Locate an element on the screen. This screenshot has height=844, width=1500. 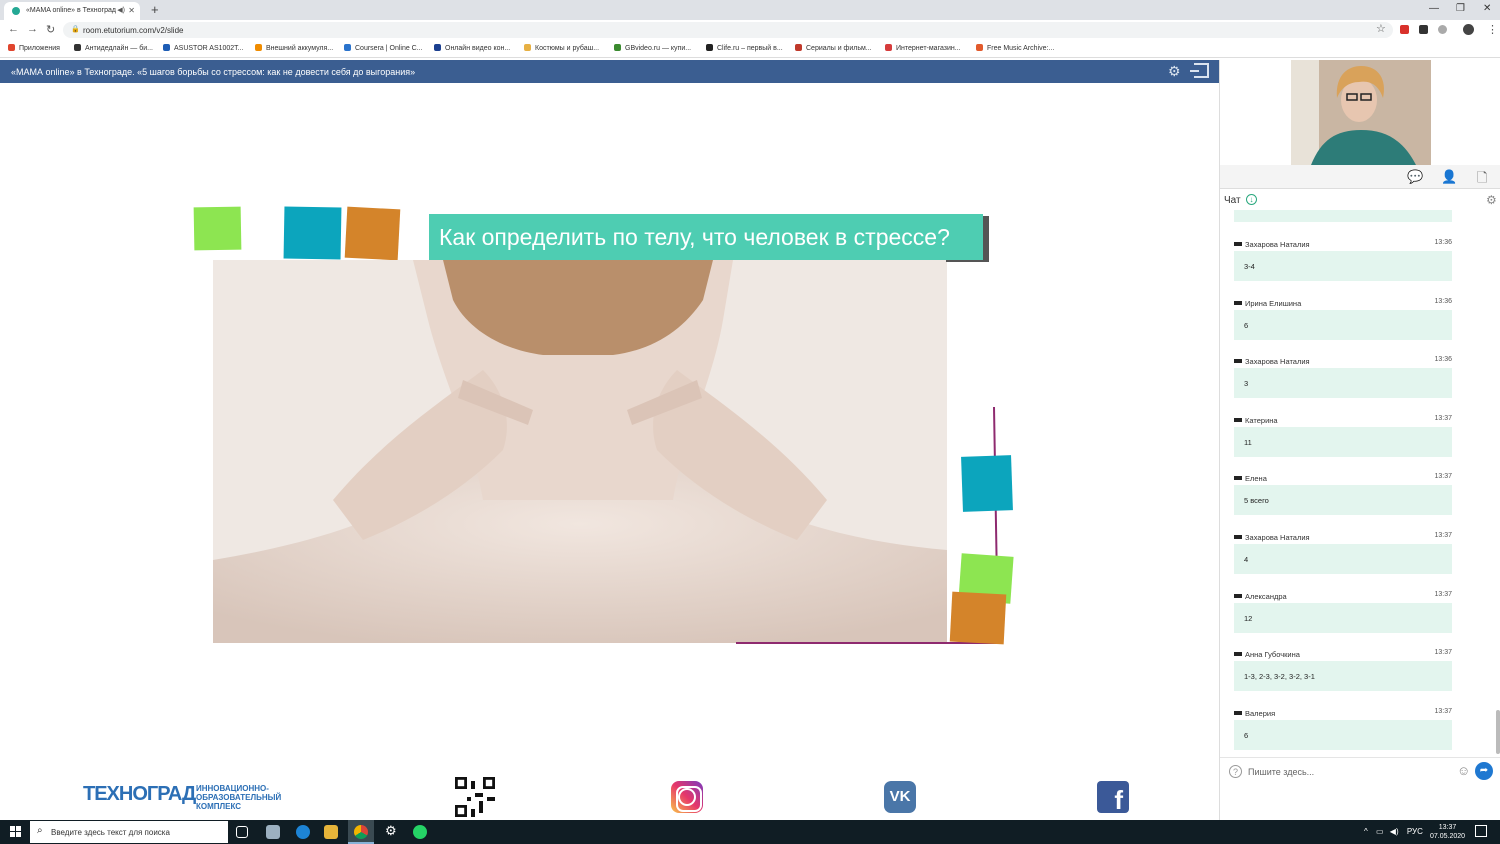
author-name: Елена is located at coordinates (1256, 479).